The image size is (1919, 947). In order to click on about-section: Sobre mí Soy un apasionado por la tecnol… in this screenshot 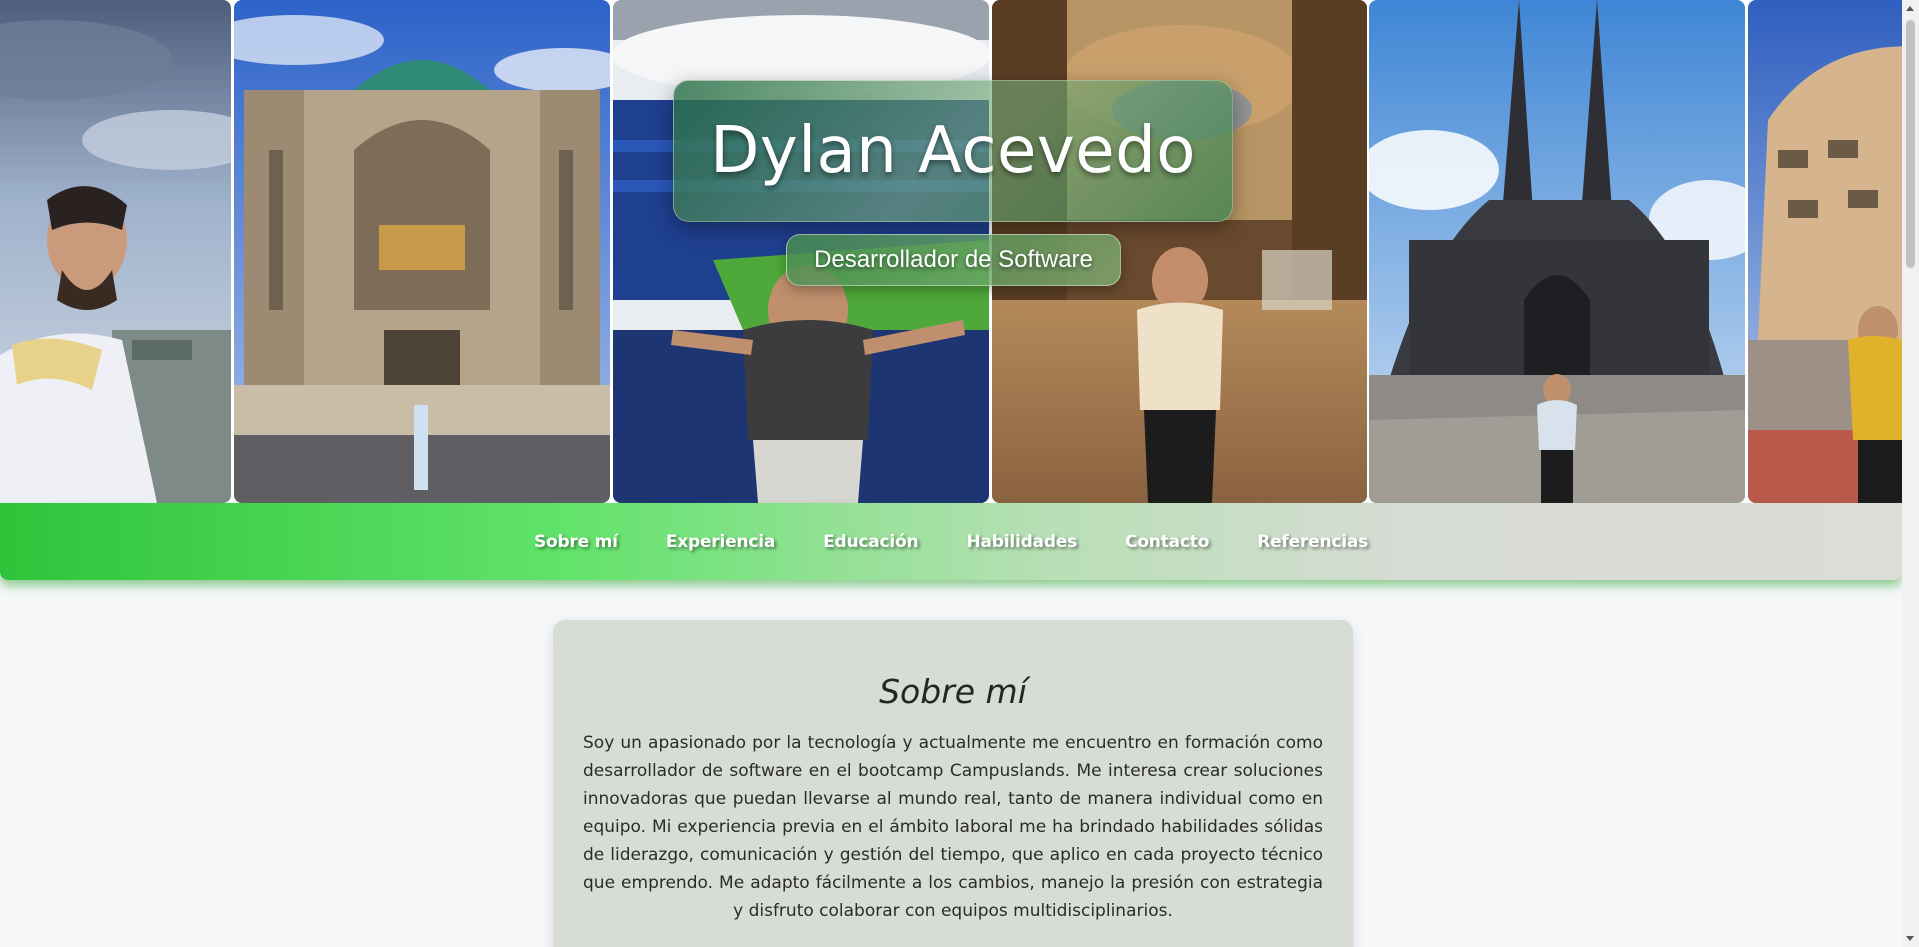, I will do `click(953, 783)`.